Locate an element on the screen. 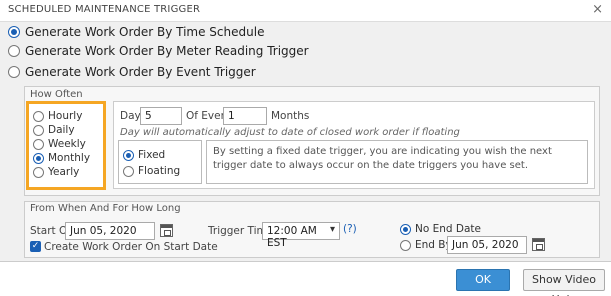 The height and width of the screenshot is (296, 611). day-input: 5 is located at coordinates (161, 116).